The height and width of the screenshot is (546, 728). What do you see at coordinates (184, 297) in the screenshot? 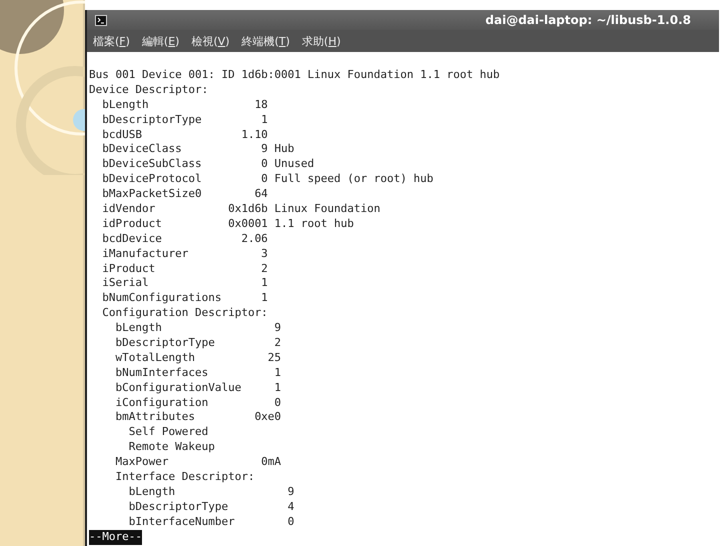
I see `output-line: bNumConfigurations 1` at bounding box center [184, 297].